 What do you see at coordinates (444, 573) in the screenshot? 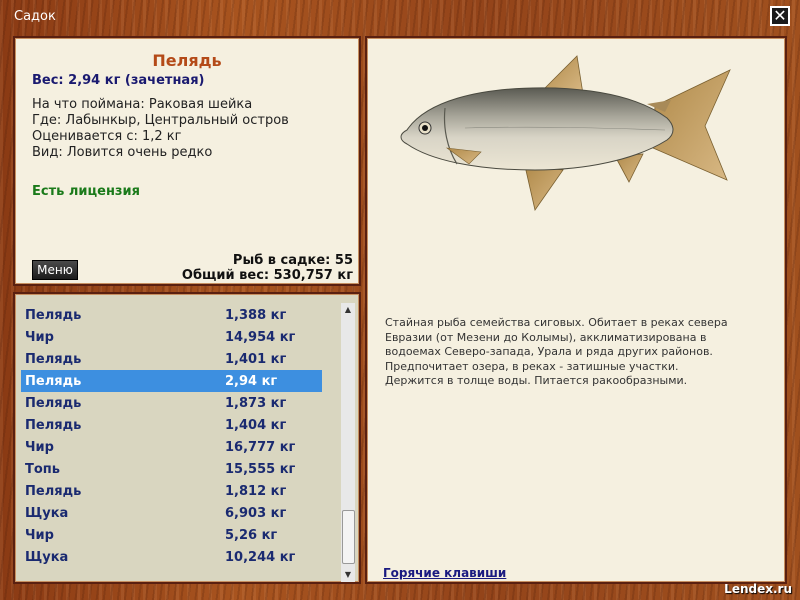
I see `hotkeys-link: Горячие клавиши` at bounding box center [444, 573].